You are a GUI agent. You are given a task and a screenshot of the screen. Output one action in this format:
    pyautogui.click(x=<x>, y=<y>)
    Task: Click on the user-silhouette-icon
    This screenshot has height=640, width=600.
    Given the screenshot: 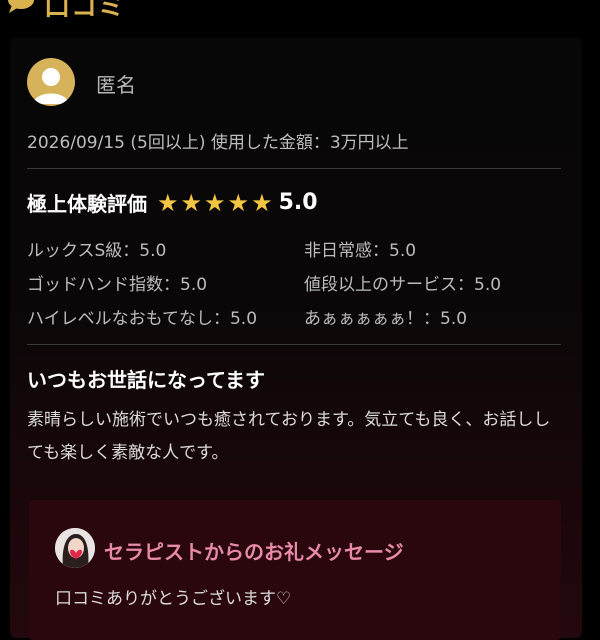 What is the action you would take?
    pyautogui.click(x=51, y=86)
    